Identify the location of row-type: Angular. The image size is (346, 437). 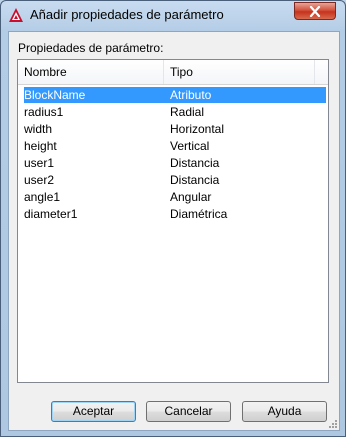
(191, 197).